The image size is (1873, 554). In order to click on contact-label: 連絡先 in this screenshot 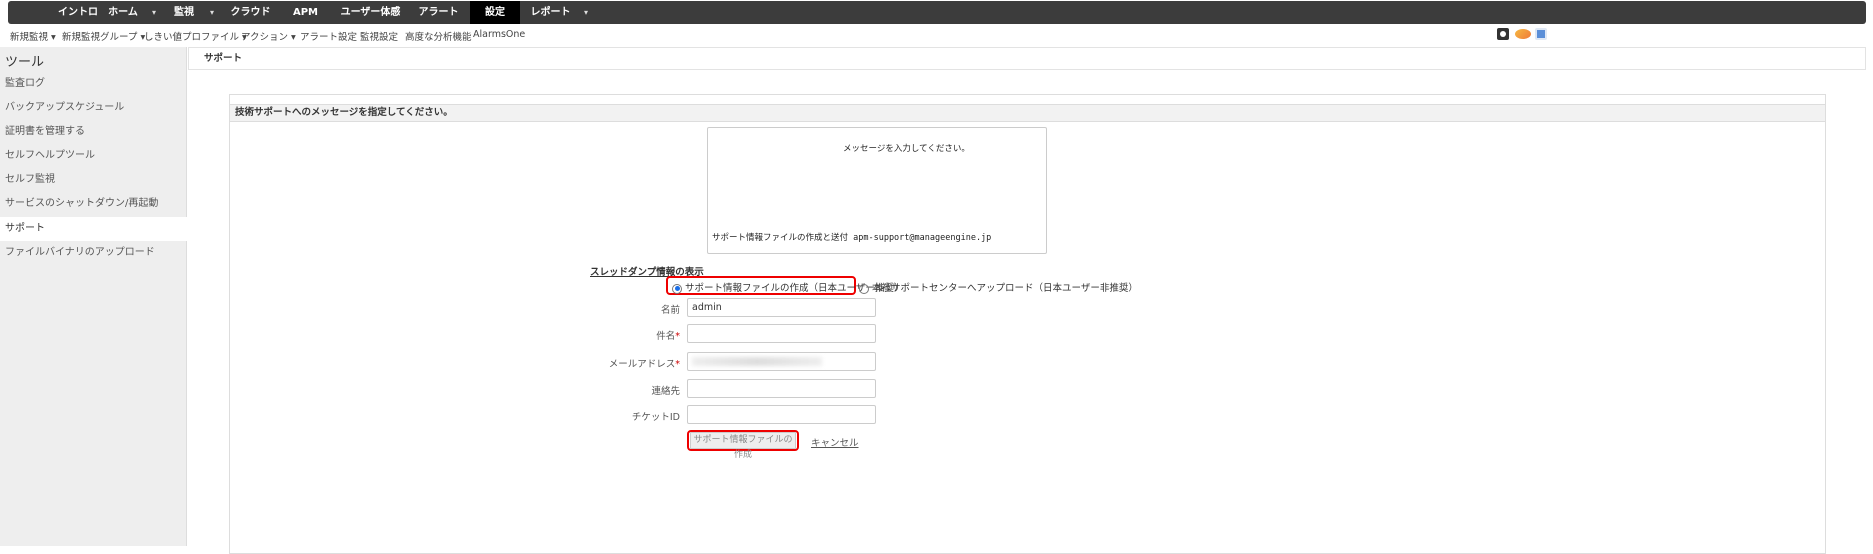, I will do `click(665, 391)`.